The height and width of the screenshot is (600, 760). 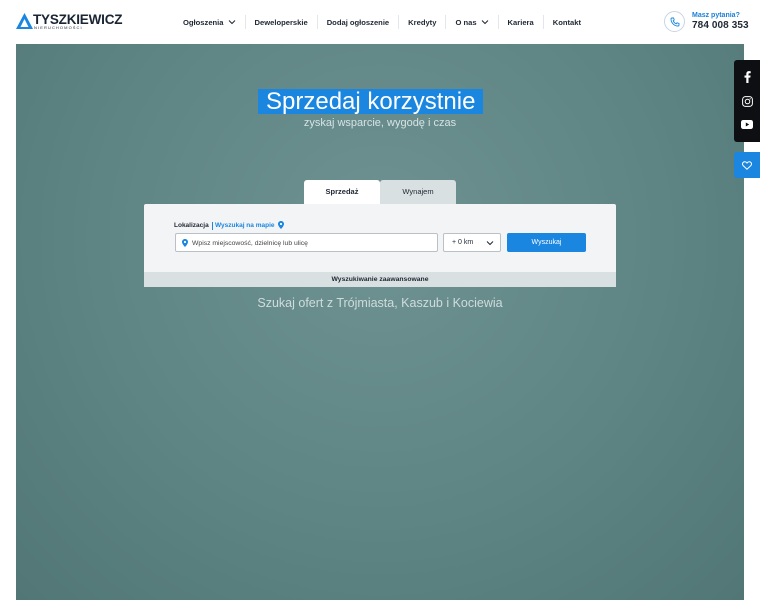 I want to click on divider, so click(x=212, y=226).